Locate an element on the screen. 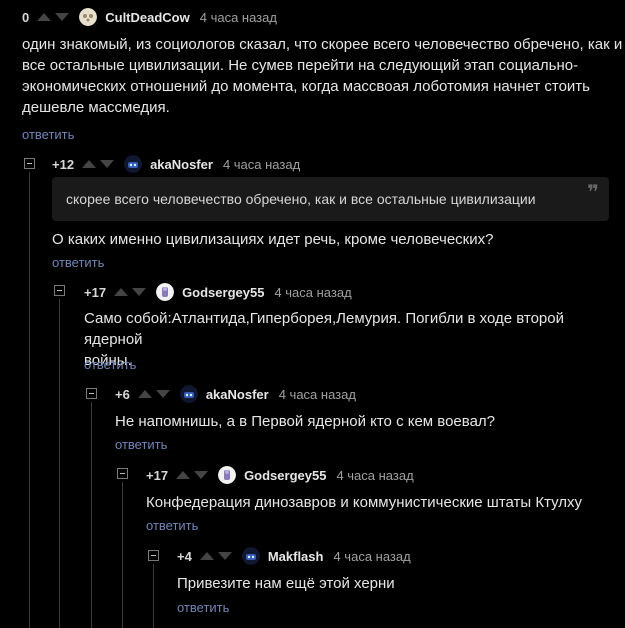 This screenshot has width=625, height=628. comment-meta: +6 akaNosfer 4 часа назад is located at coordinates (235, 394).